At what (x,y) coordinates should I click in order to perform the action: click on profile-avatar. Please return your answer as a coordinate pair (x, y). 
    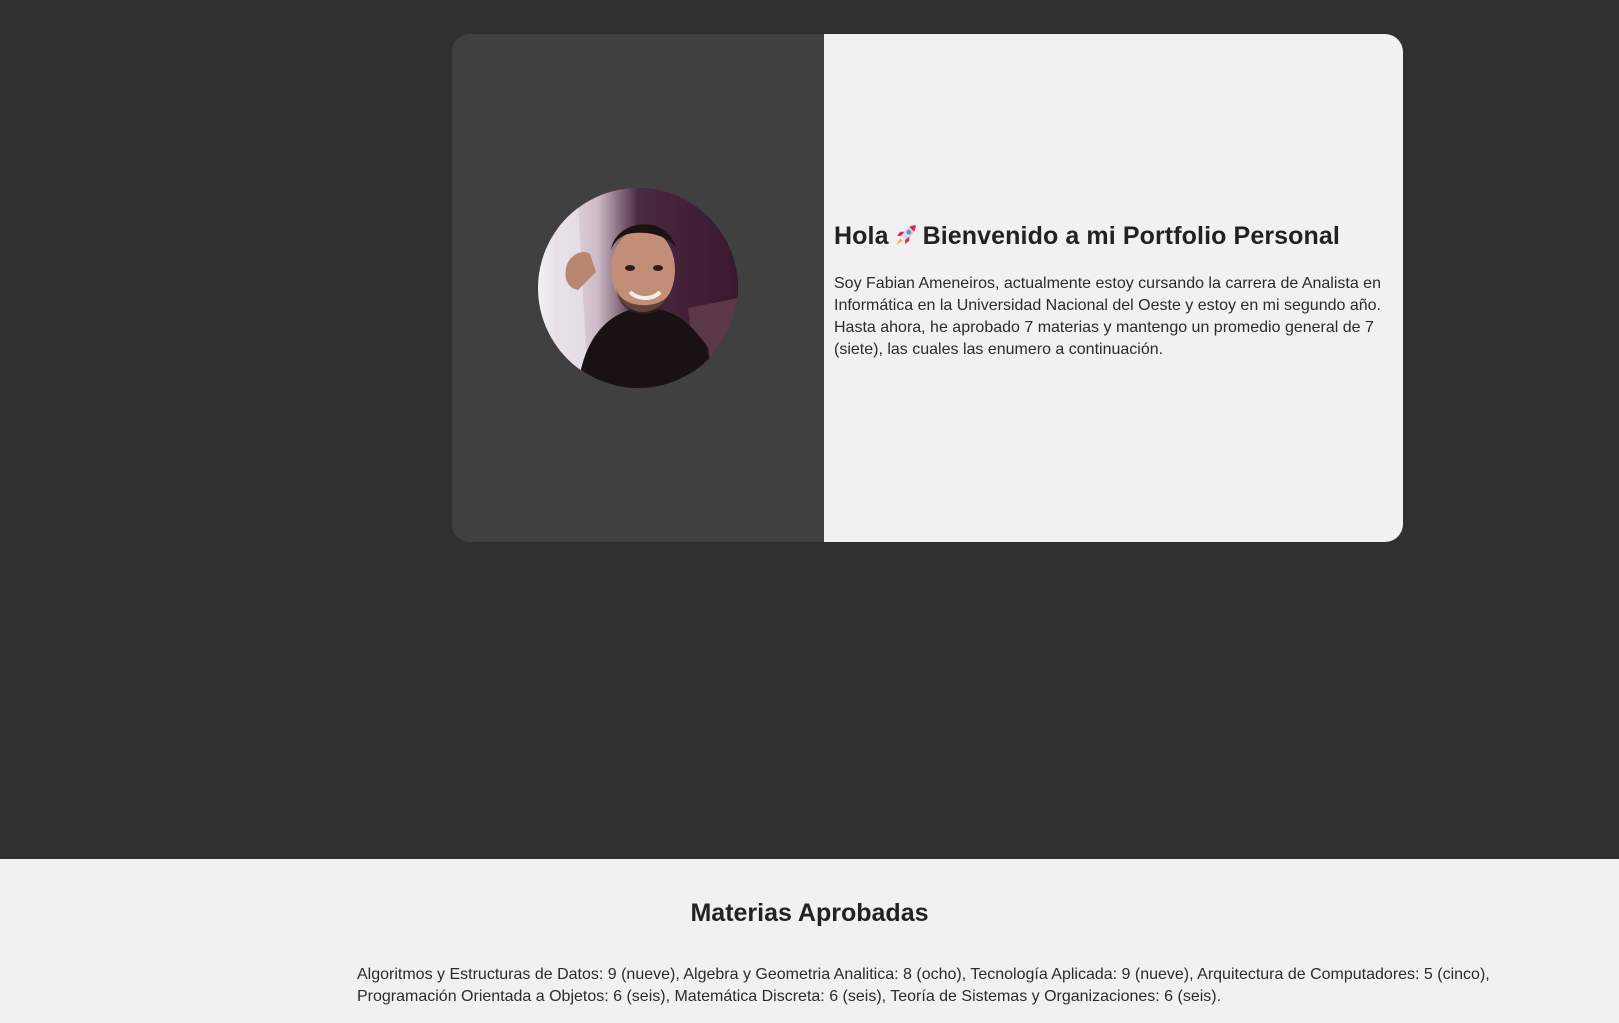
    Looking at the image, I should click on (638, 288).